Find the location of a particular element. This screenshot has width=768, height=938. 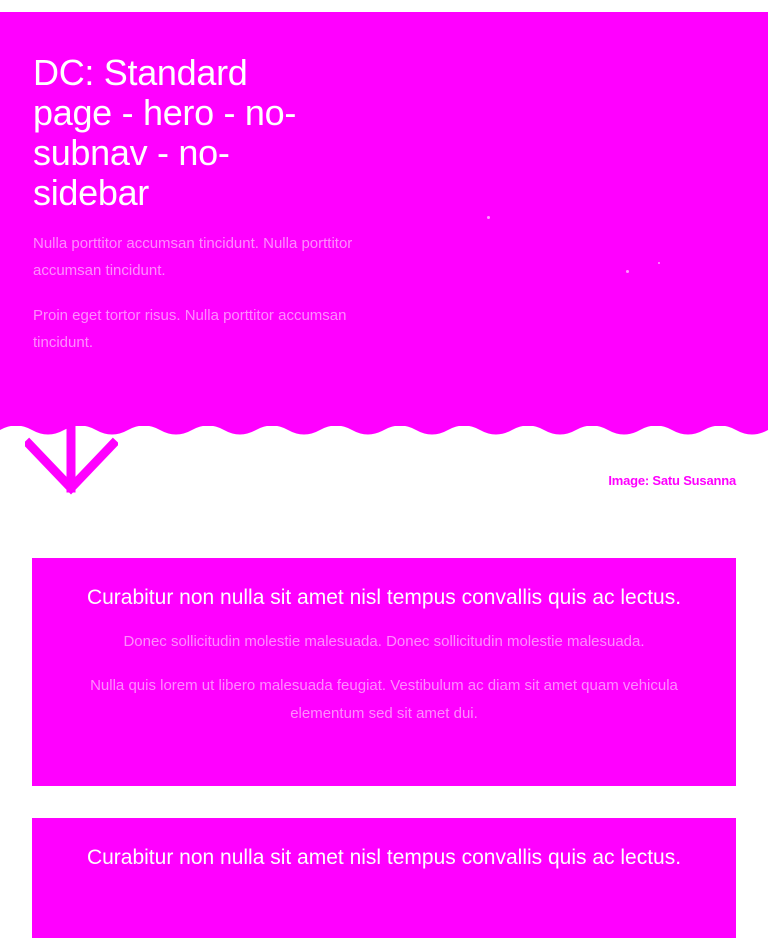

image-credit: Image: Satu Susanna is located at coordinates (672, 480).